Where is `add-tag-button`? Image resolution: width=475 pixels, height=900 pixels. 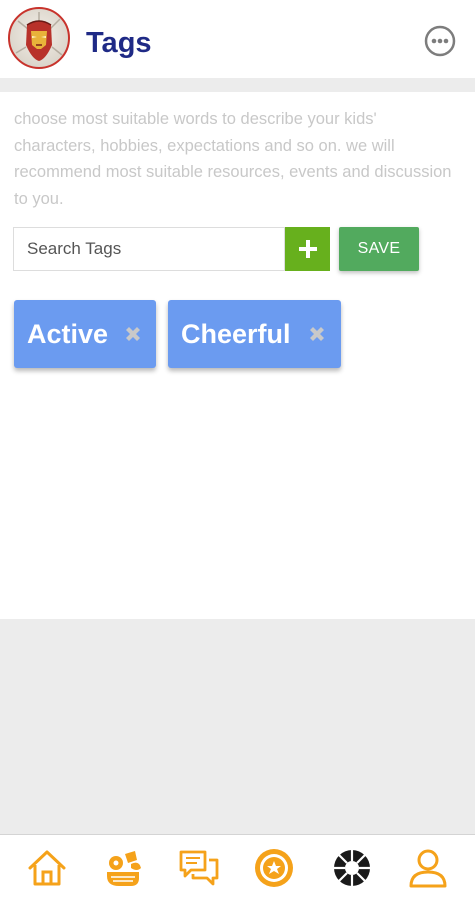 add-tag-button is located at coordinates (307, 249).